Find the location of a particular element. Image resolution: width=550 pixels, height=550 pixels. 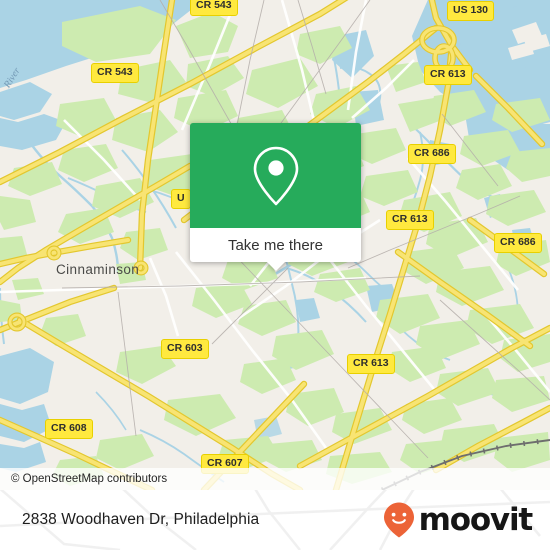

callout-pointer-tail is located at coordinates (275, 266).